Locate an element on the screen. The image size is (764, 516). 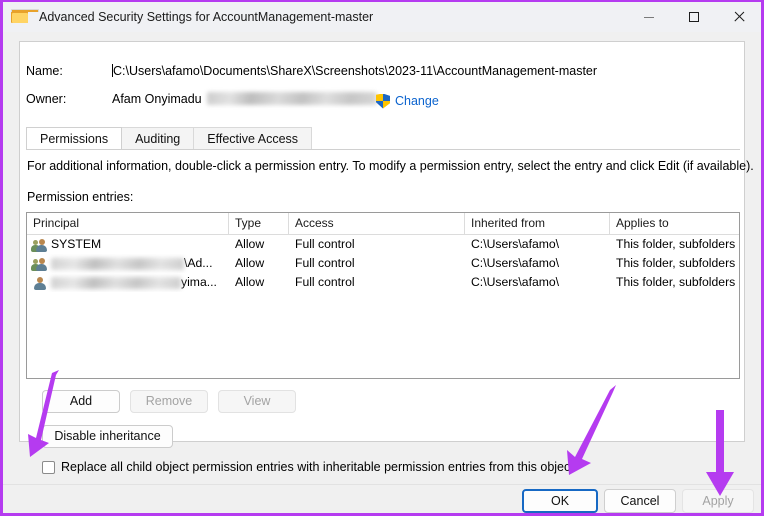
maximize-button is located at coordinates (693, 17).